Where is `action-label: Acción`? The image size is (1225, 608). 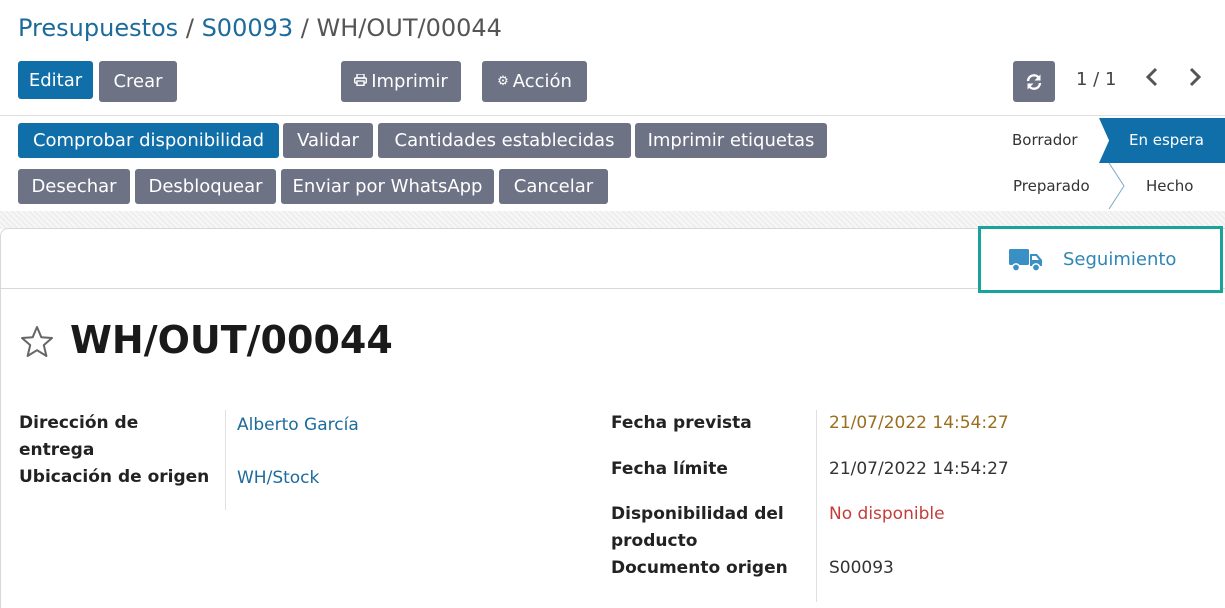 action-label: Acción is located at coordinates (542, 81).